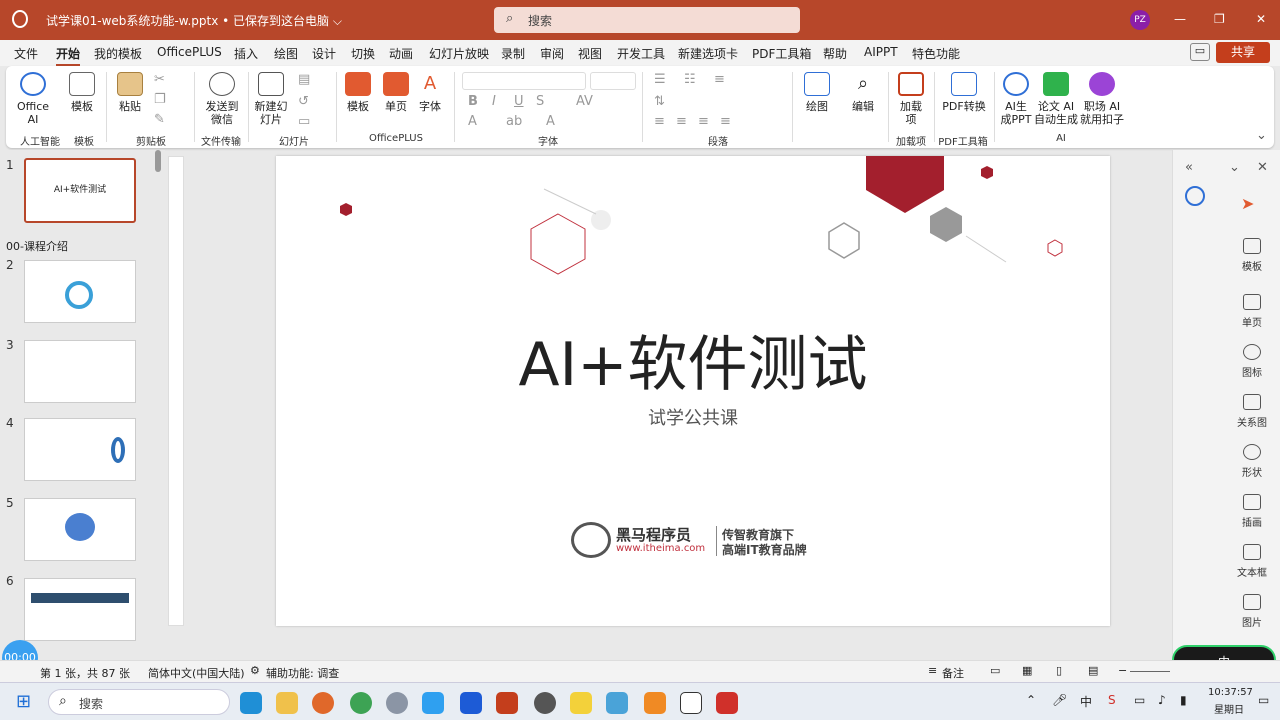 The width and height of the screenshot is (1280, 720). Describe the element at coordinates (1016, 99) in the screenshot. I see `ai-ppt-button: AI生成PPT` at that location.